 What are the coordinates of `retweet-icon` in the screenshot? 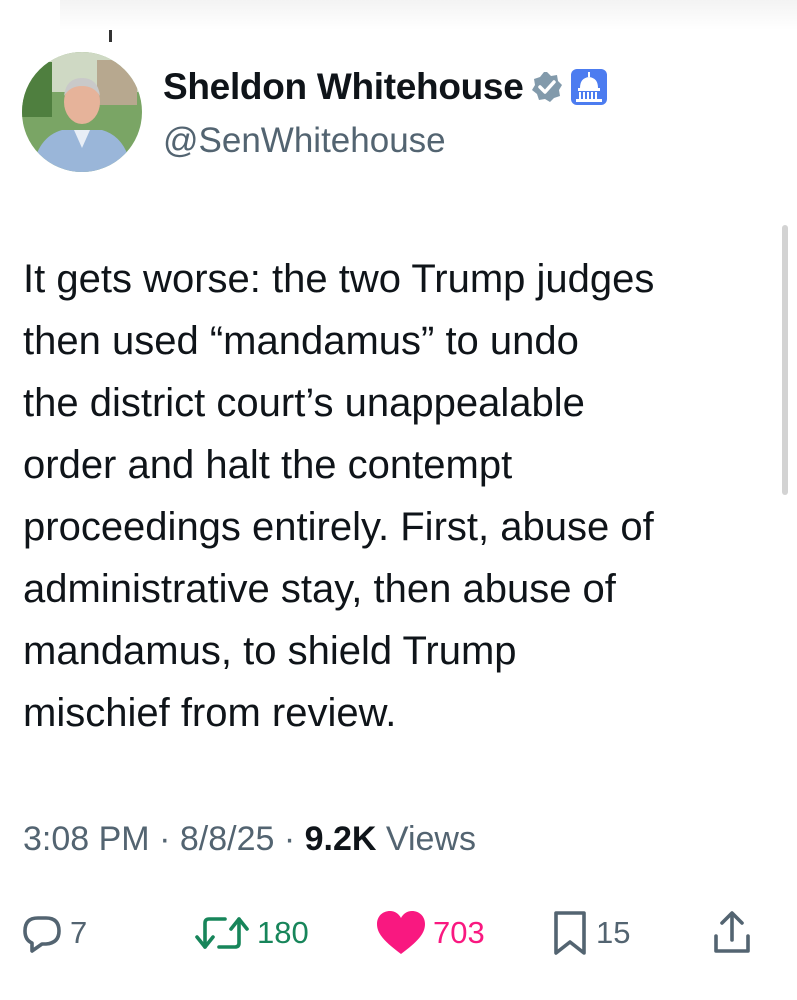 It's located at (222, 933).